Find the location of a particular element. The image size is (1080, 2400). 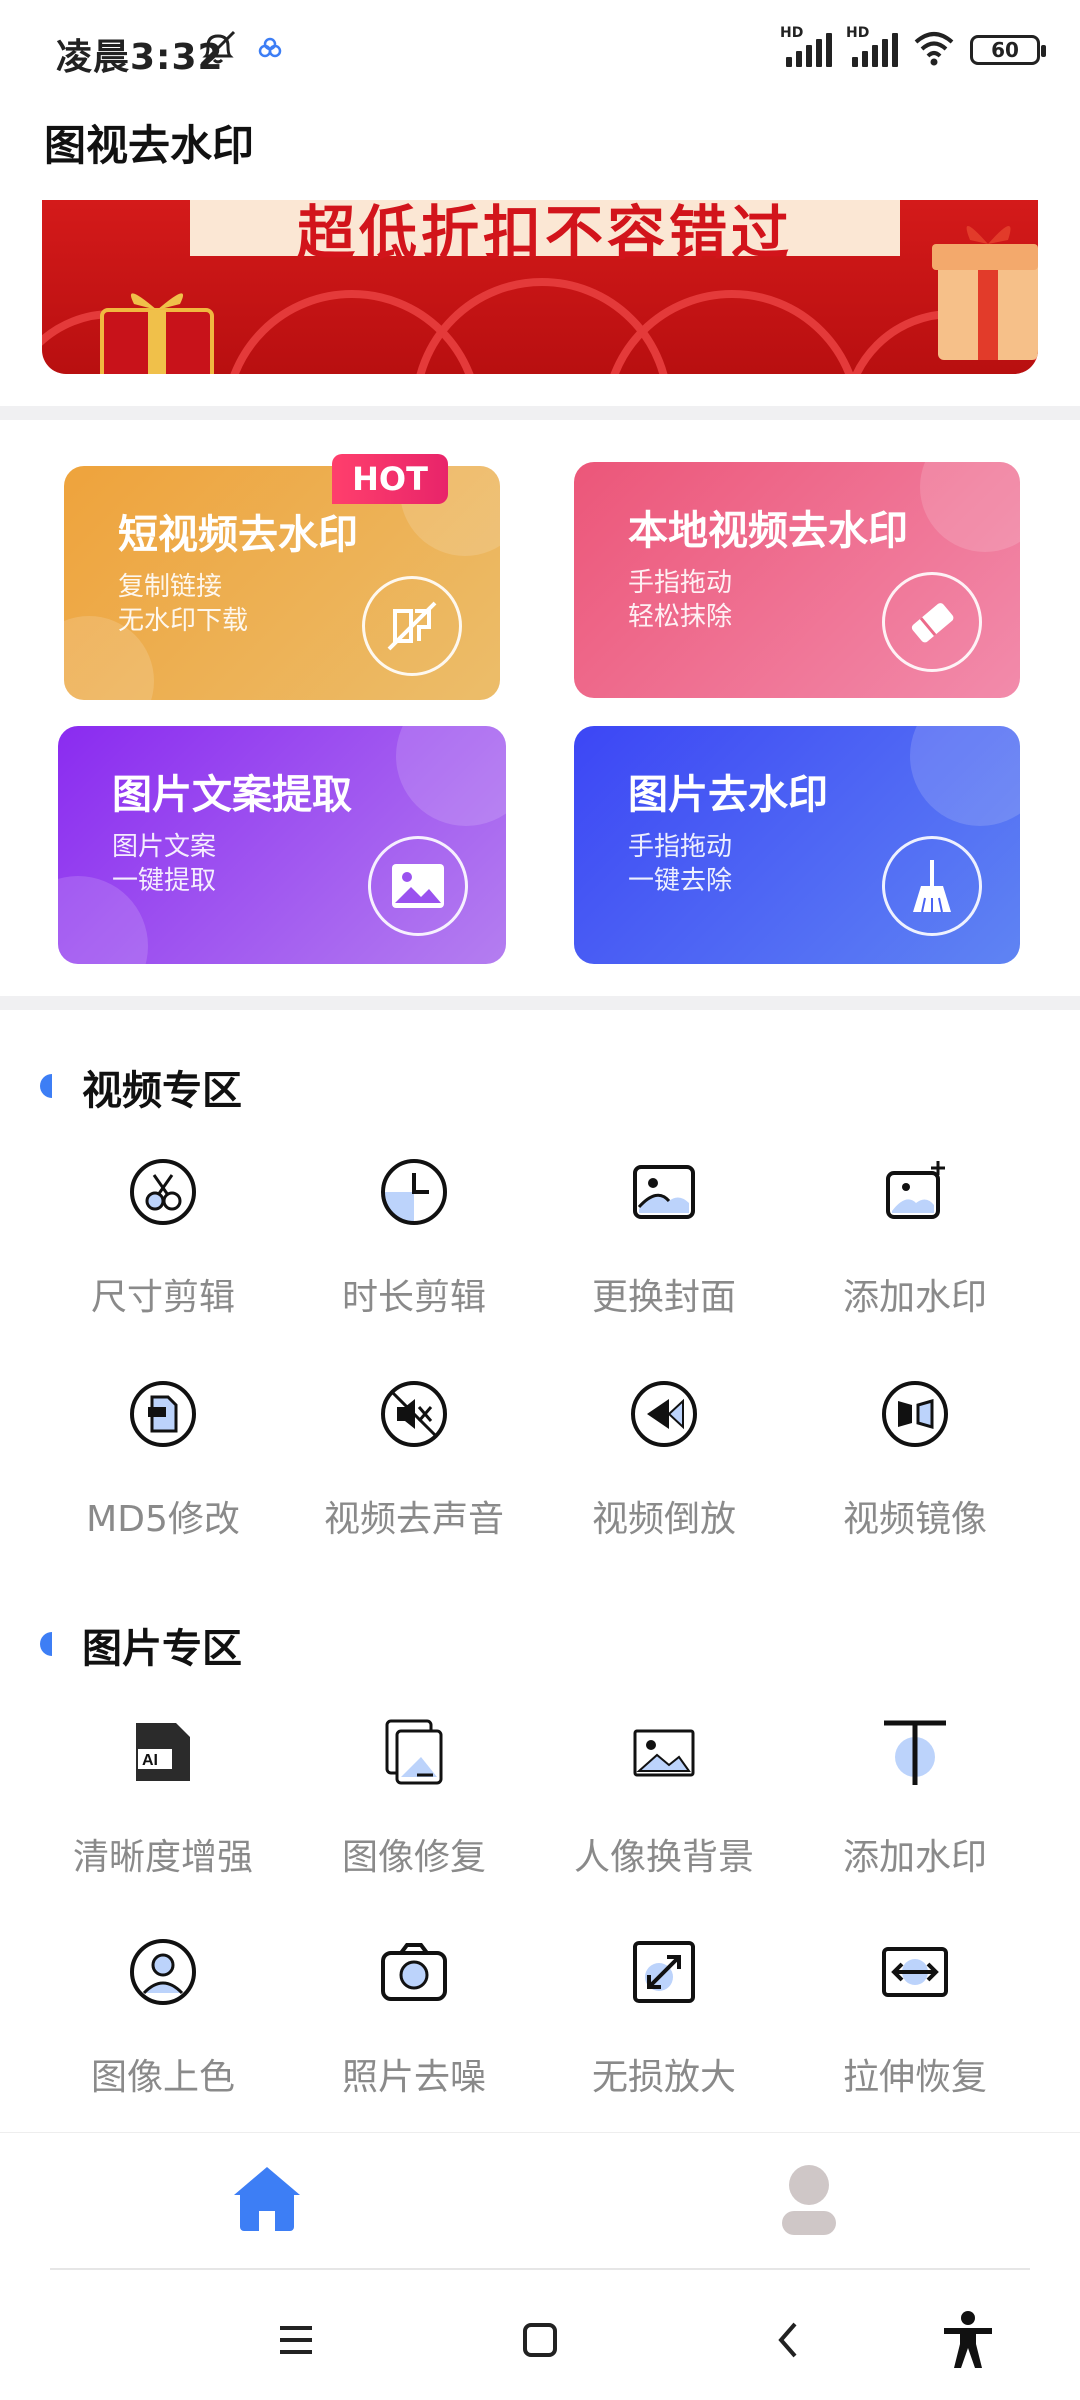

tool-label: 清晰度增强 is located at coordinates (162, 1857).